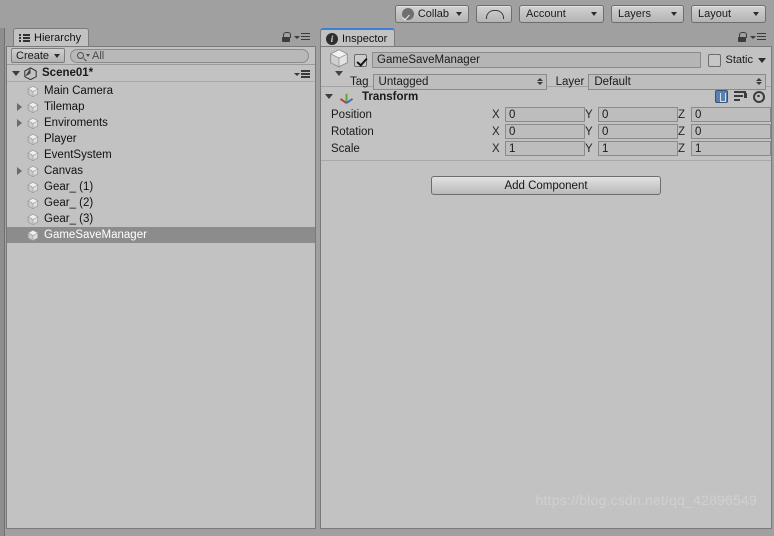 This screenshot has height=536, width=774. I want to click on book-help-icon, so click(721, 96).